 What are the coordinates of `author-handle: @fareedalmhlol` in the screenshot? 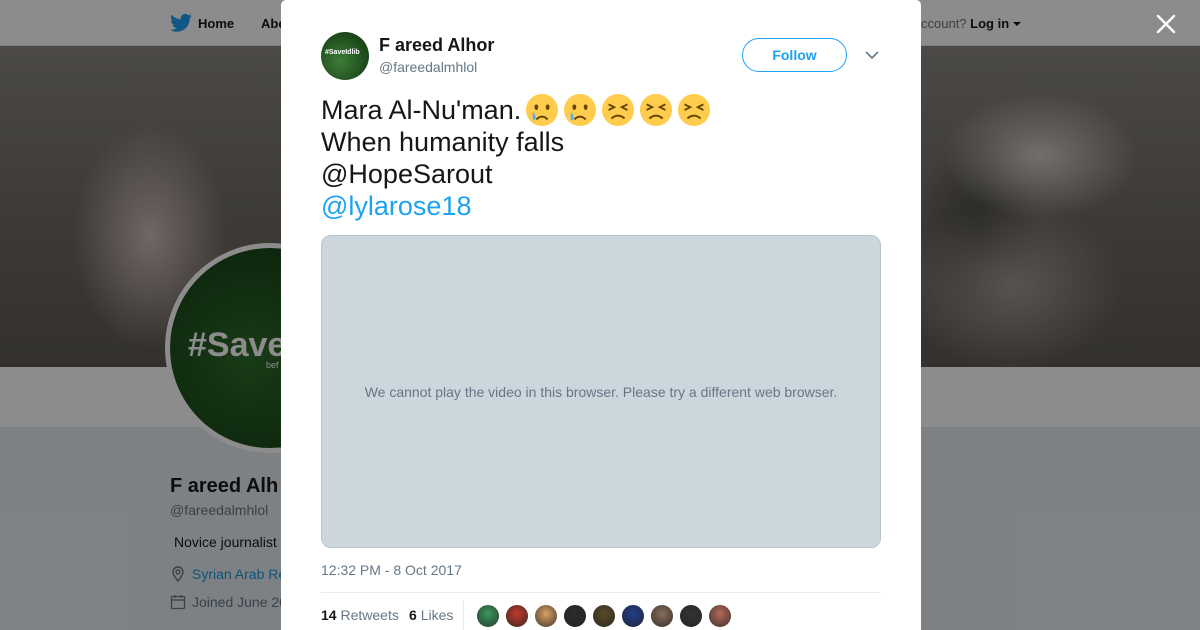 It's located at (428, 67).